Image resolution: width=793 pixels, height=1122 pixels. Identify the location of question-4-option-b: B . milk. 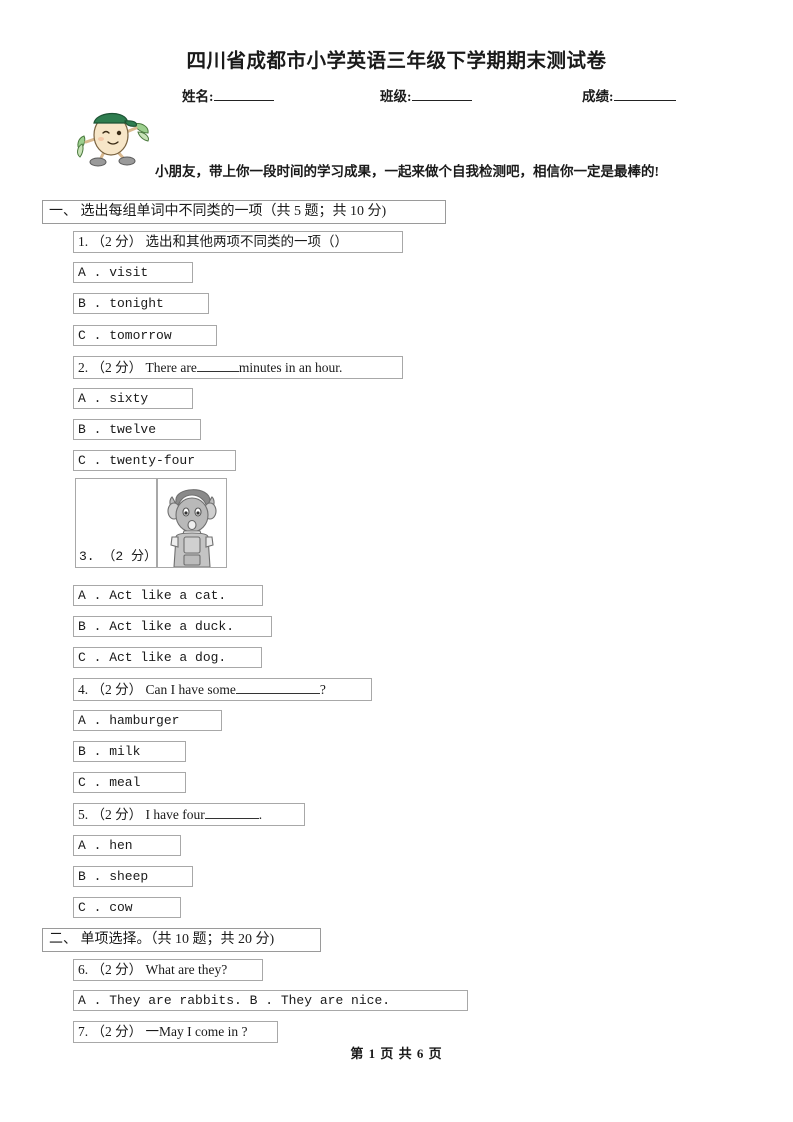
(129, 751).